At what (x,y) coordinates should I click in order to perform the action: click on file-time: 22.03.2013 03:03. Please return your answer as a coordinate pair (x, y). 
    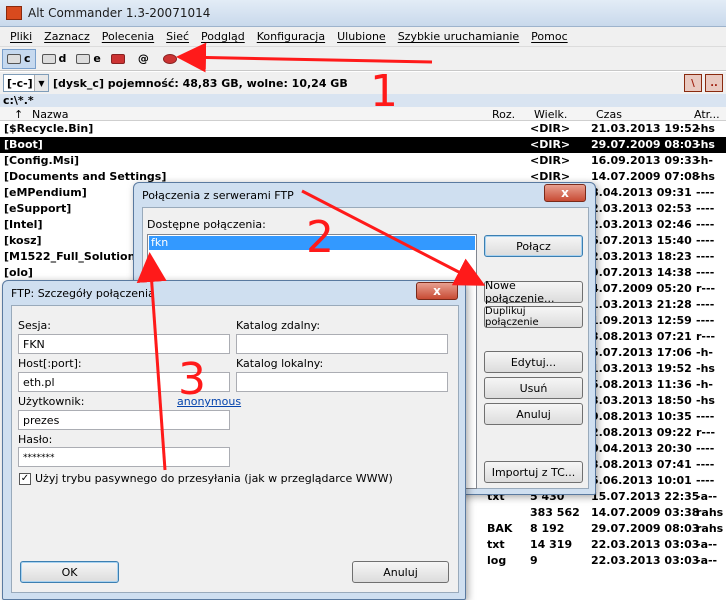
    Looking at the image, I should click on (645, 560).